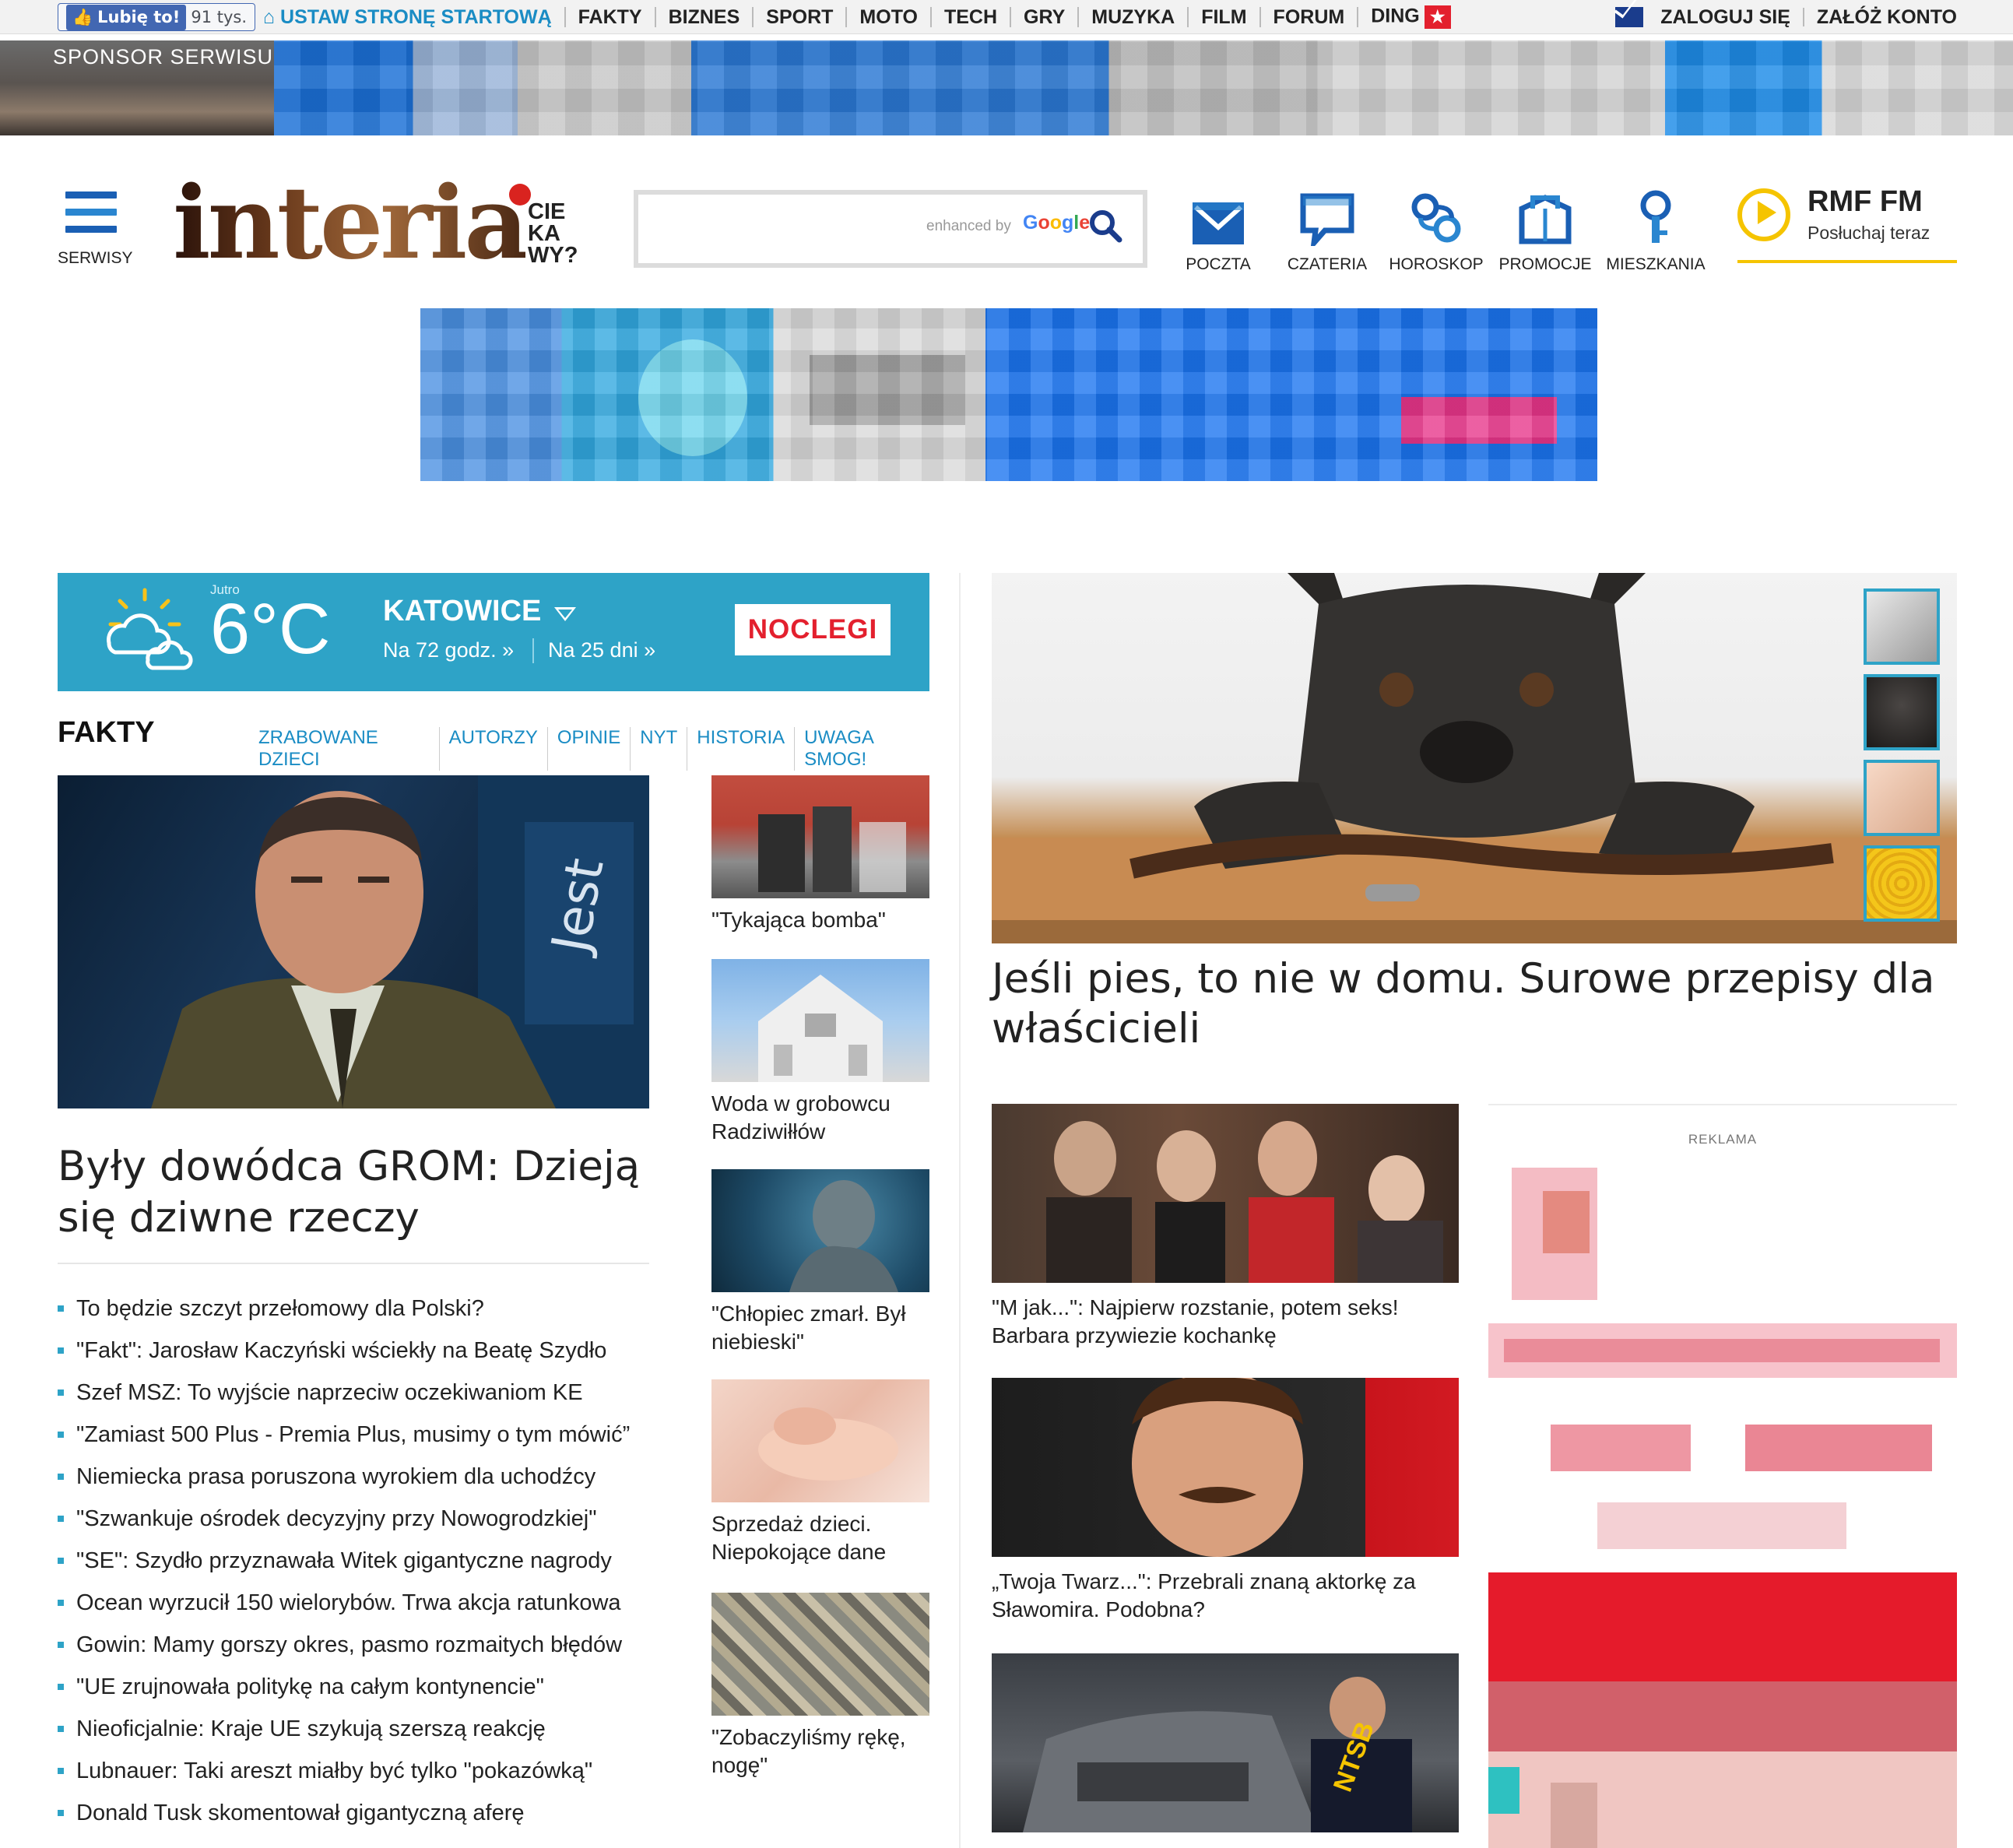  What do you see at coordinates (972, 17) in the screenshot?
I see `nav-tech: TECH` at bounding box center [972, 17].